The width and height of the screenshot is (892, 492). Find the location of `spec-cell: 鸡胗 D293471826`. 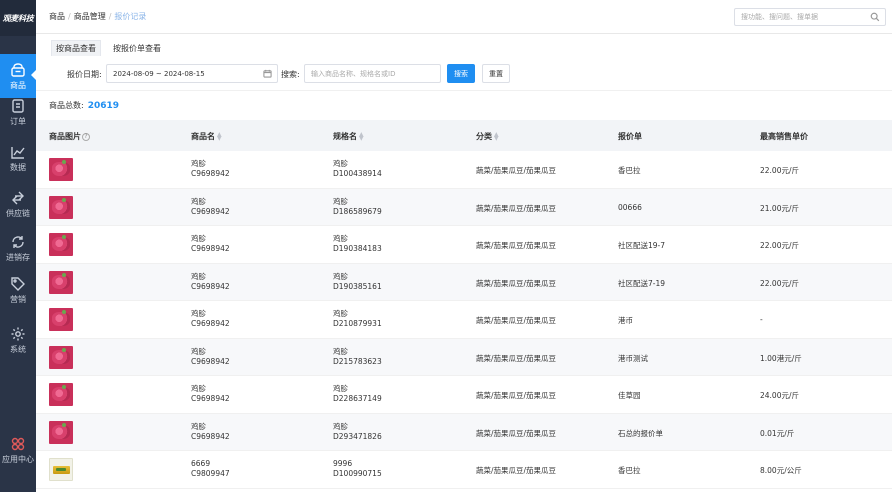

spec-cell: 鸡胗 D293471826 is located at coordinates (357, 432).